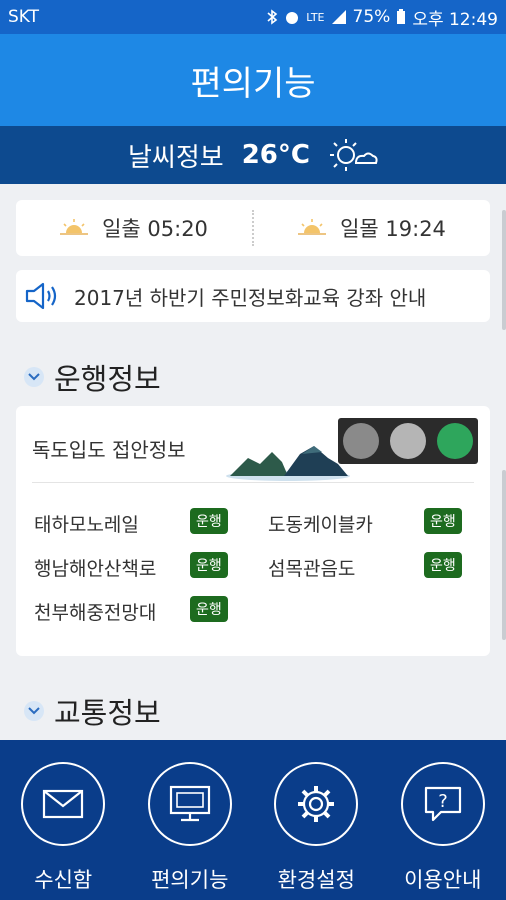 The width and height of the screenshot is (506, 900). Describe the element at coordinates (253, 228) in the screenshot. I see `sun-times-card: 일출 05:20 일몰 19:24` at that location.